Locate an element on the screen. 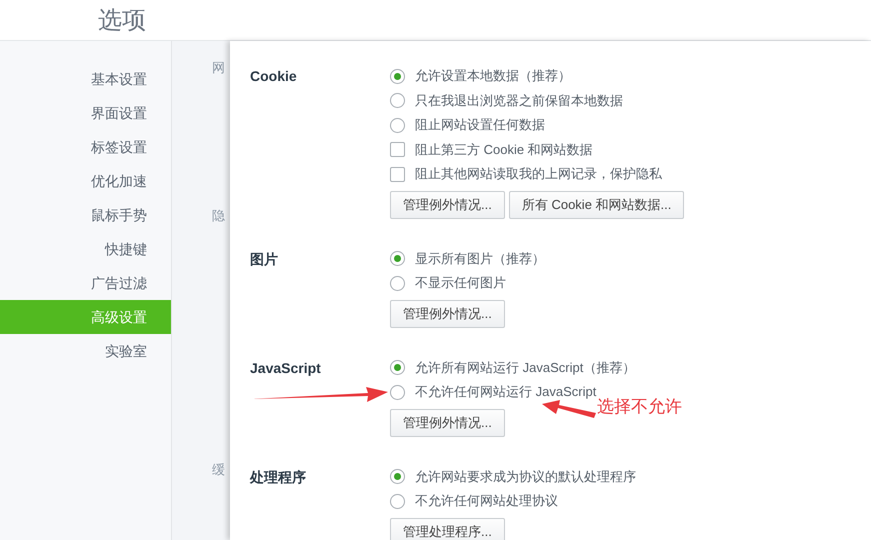 This screenshot has width=871, height=540. sidebar-item: 广告过滤 is located at coordinates (85, 283).